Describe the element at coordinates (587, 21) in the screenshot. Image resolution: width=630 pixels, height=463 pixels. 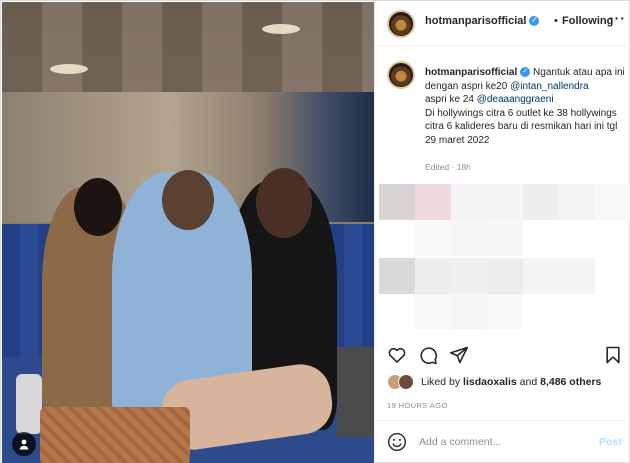
I see `following-button: Following` at that location.